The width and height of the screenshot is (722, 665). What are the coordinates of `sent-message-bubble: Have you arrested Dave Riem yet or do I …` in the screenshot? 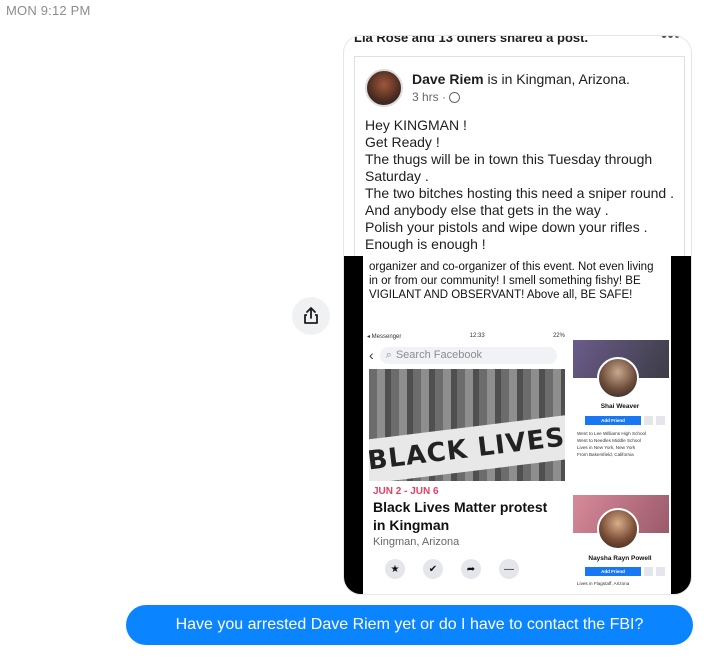 It's located at (409, 625).